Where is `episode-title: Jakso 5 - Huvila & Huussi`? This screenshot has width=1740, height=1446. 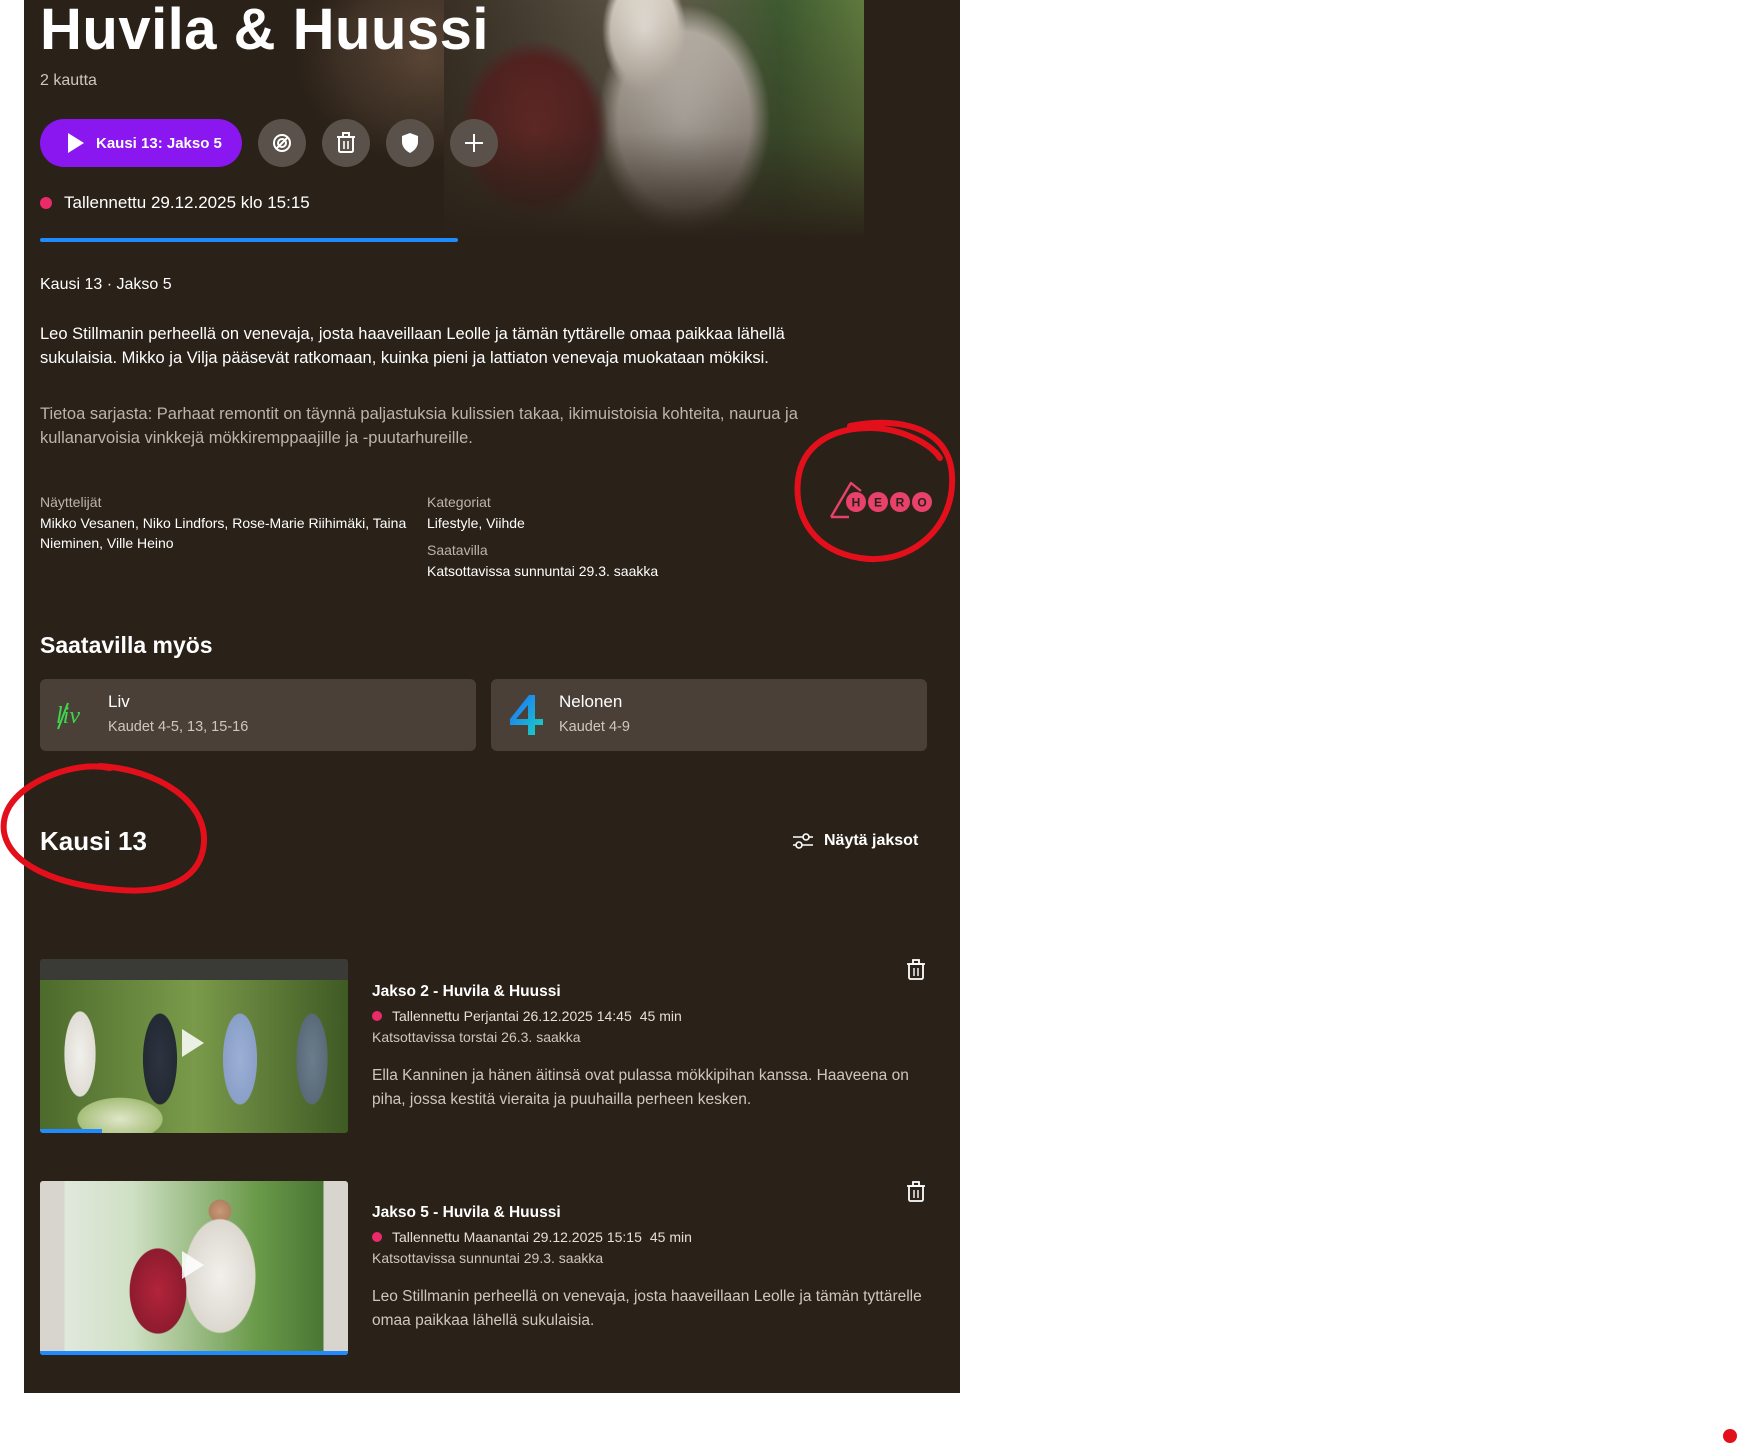
episode-title: Jakso 5 - Huvila & Huussi is located at coordinates (466, 1212).